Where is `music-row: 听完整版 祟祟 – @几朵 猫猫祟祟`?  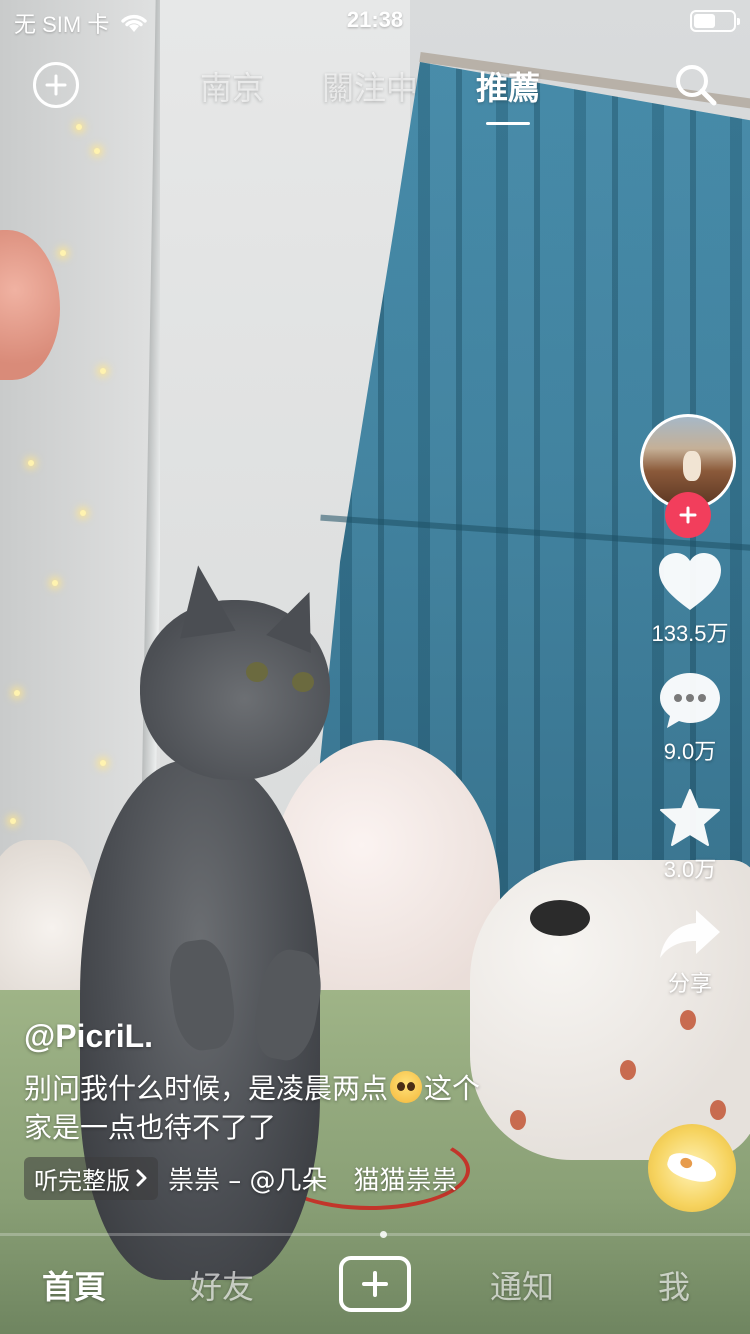
music-row: 听完整版 祟祟 – @几朵 猫猫祟祟 is located at coordinates (284, 1178).